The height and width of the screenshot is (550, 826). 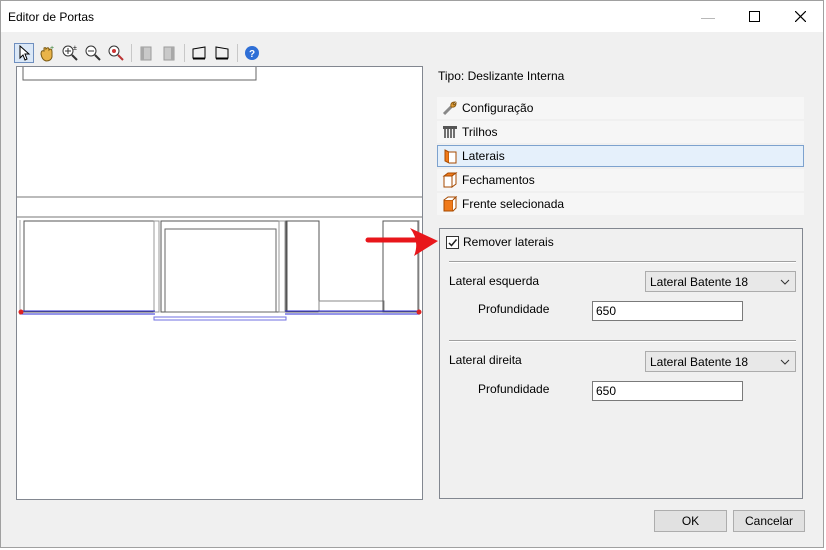 I want to click on checkmark-icon, so click(x=453, y=243).